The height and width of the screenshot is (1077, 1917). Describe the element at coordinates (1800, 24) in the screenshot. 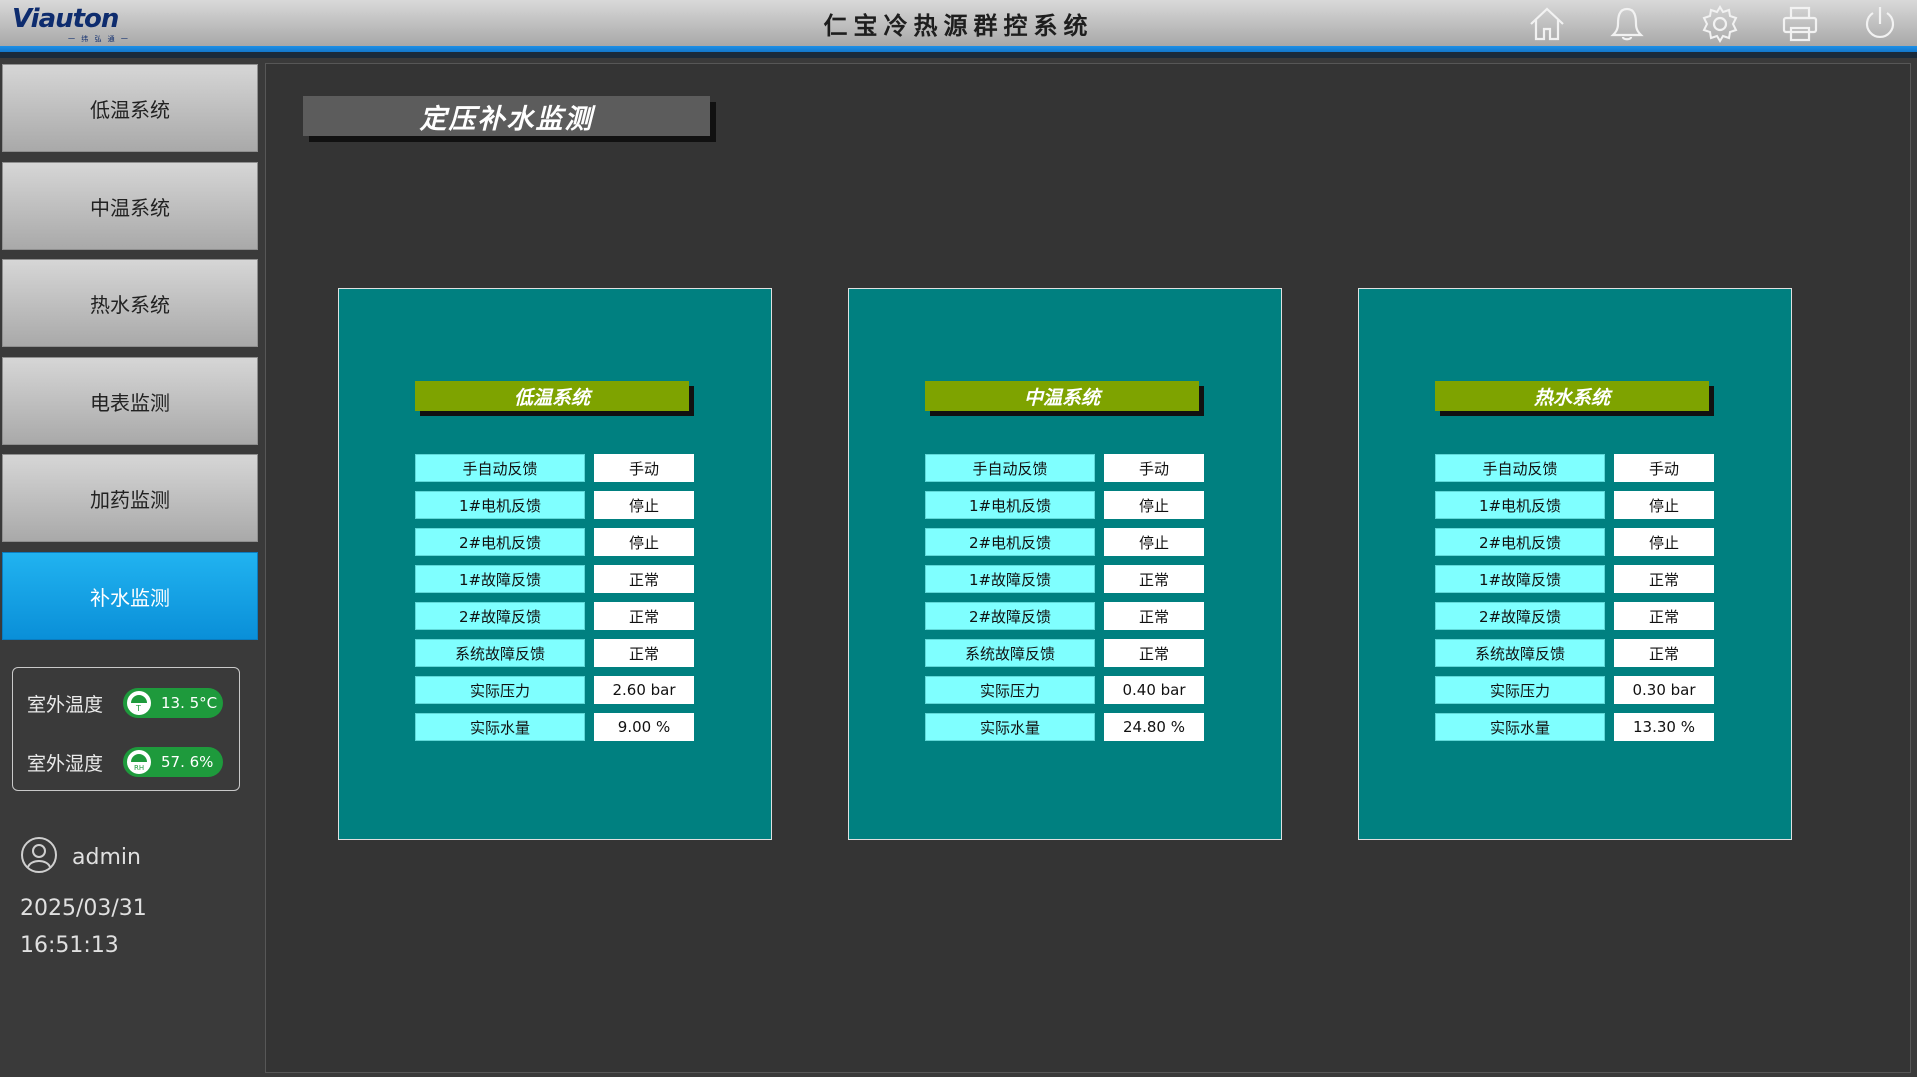

I see `printer-icon` at that location.